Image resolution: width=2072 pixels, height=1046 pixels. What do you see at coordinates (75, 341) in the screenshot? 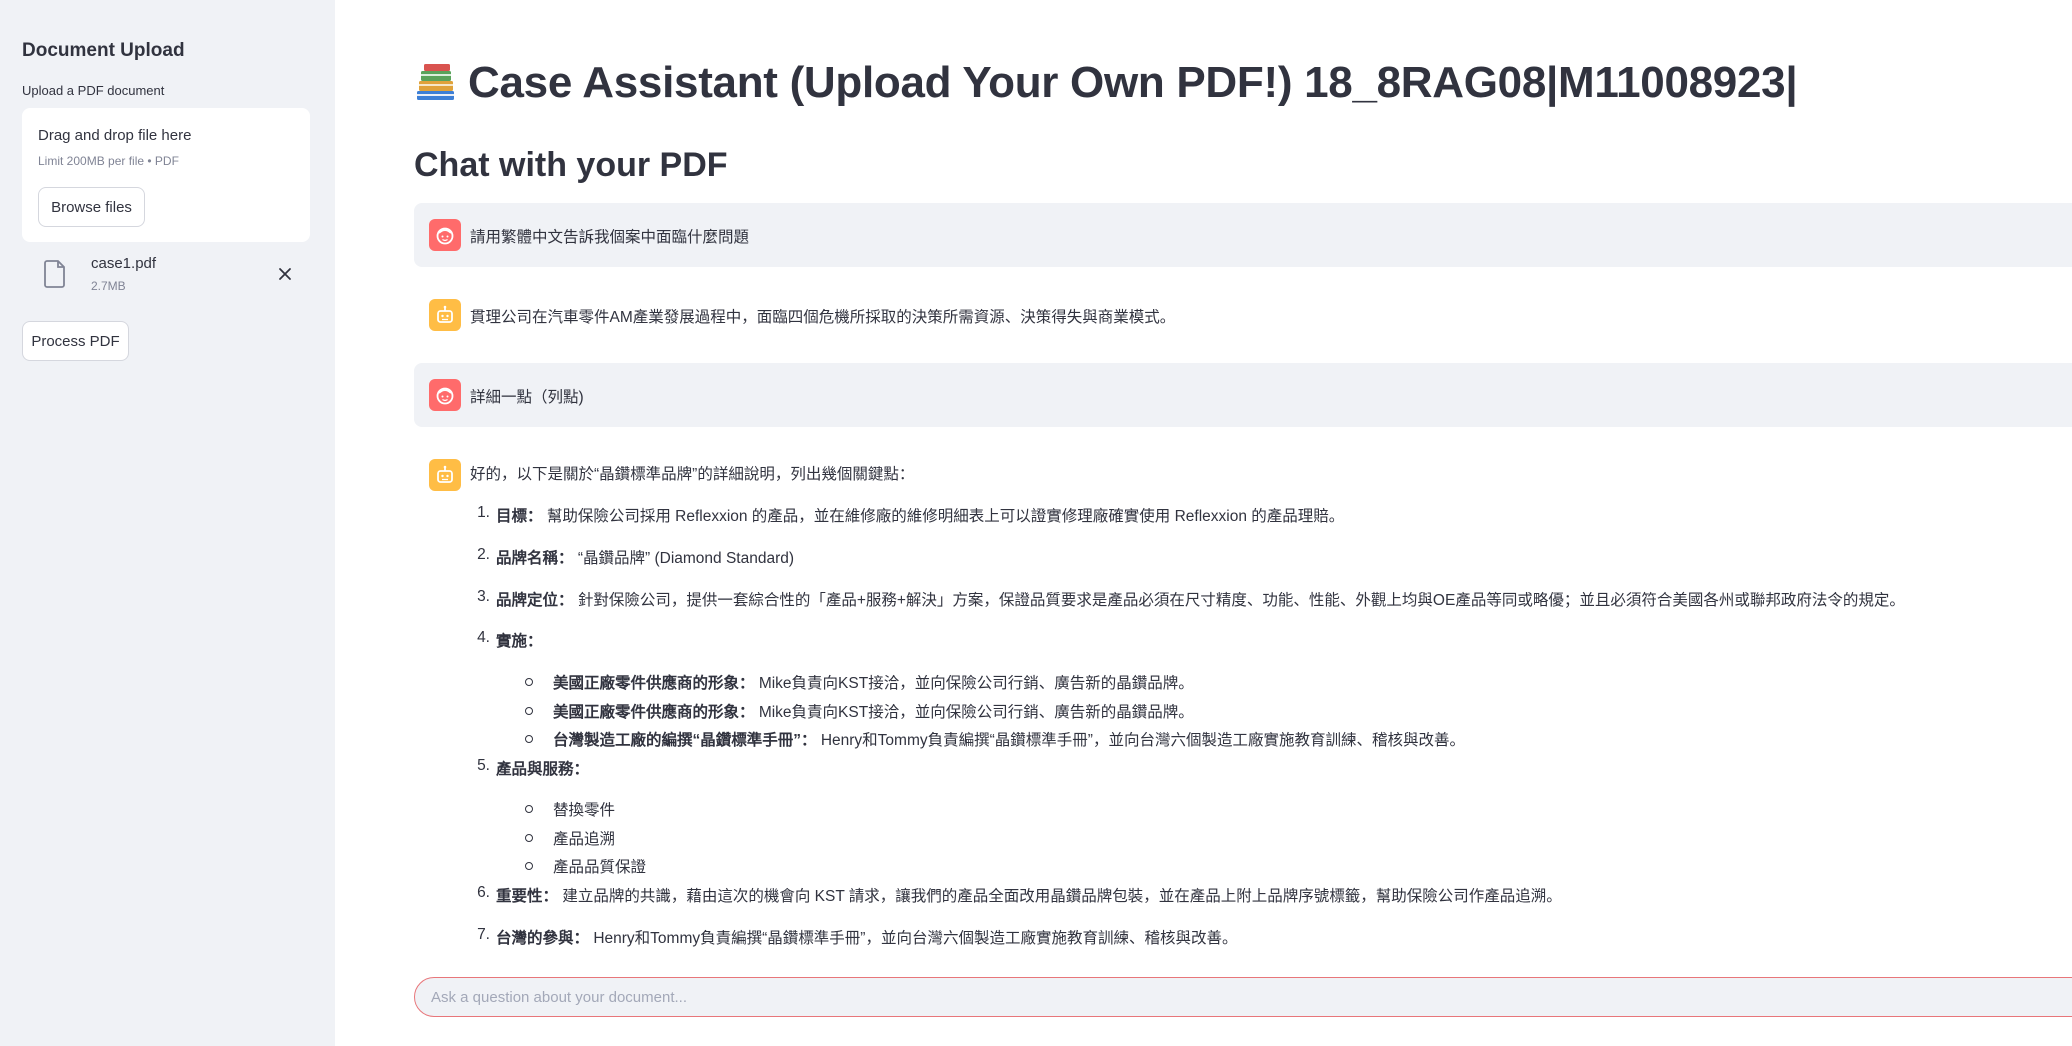
I see `process-pdf-button: Process PDF` at bounding box center [75, 341].